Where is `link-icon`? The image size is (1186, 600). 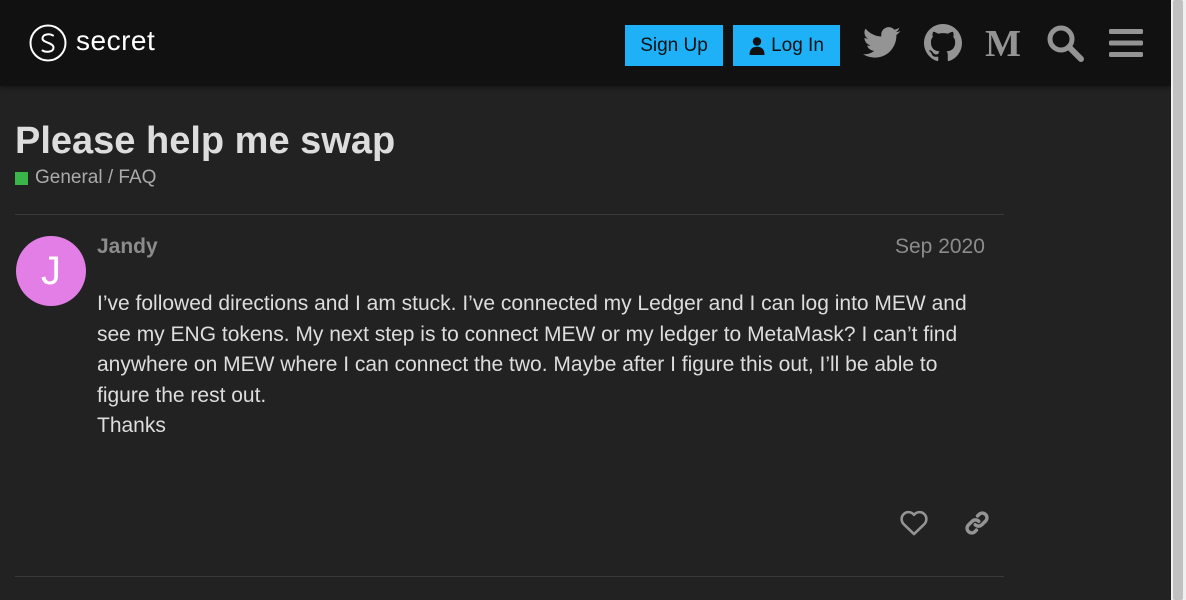
link-icon is located at coordinates (977, 523).